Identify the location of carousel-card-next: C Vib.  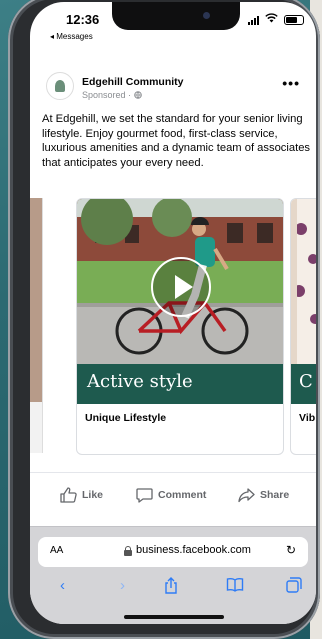
(303, 326).